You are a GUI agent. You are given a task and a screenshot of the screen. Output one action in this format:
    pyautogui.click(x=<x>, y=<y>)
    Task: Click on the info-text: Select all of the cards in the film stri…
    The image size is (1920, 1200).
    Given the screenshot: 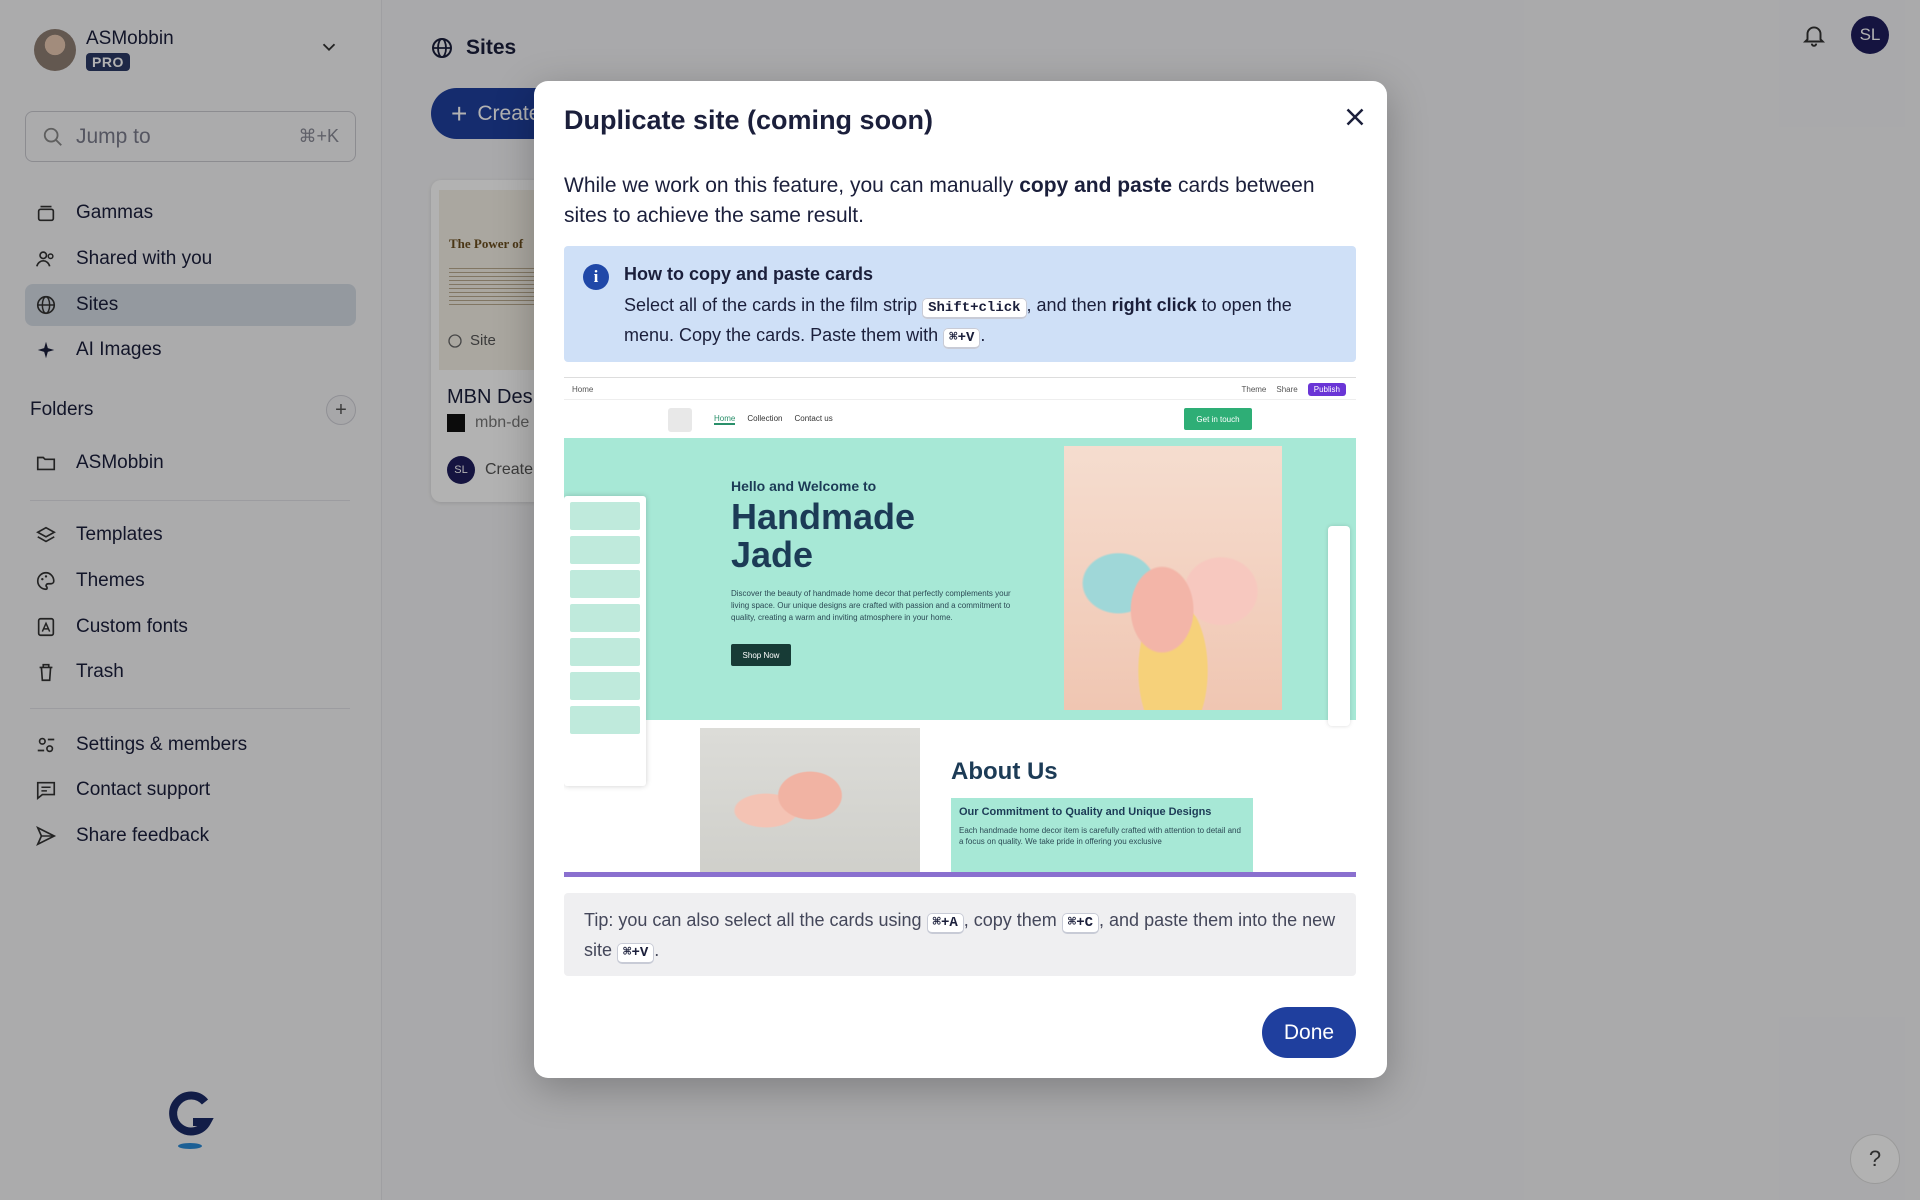 What is the action you would take?
    pyautogui.click(x=773, y=305)
    